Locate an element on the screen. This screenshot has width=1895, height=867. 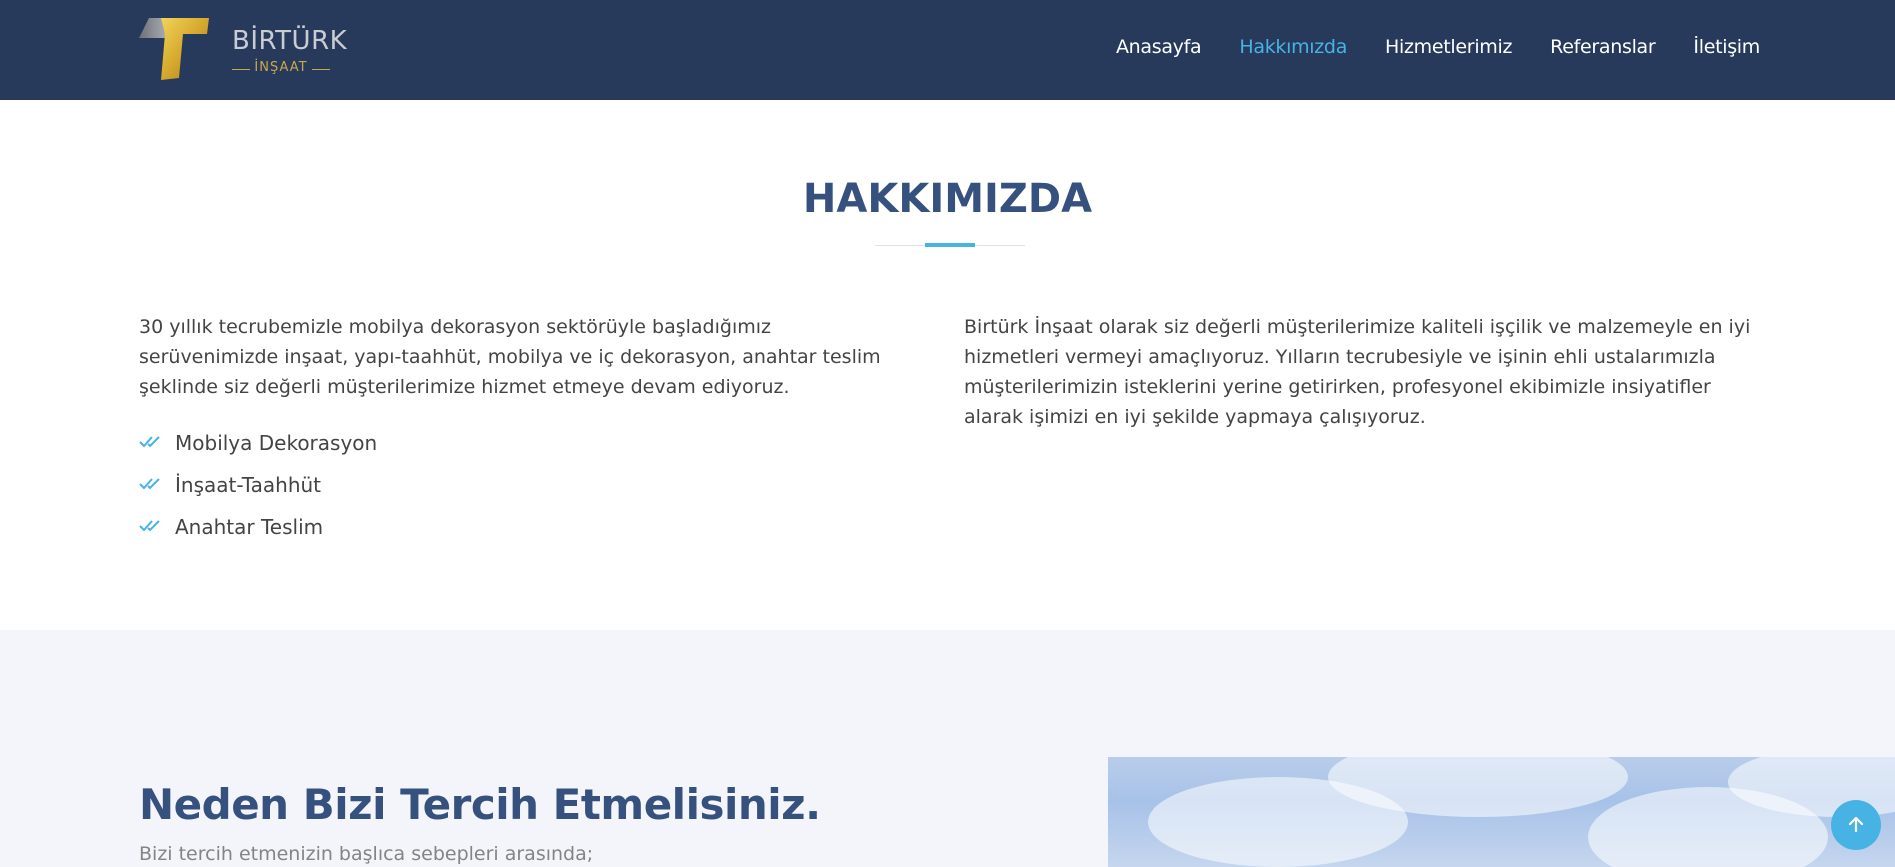
nav-item-iletisim: İletişim is located at coordinates (1726, 47).